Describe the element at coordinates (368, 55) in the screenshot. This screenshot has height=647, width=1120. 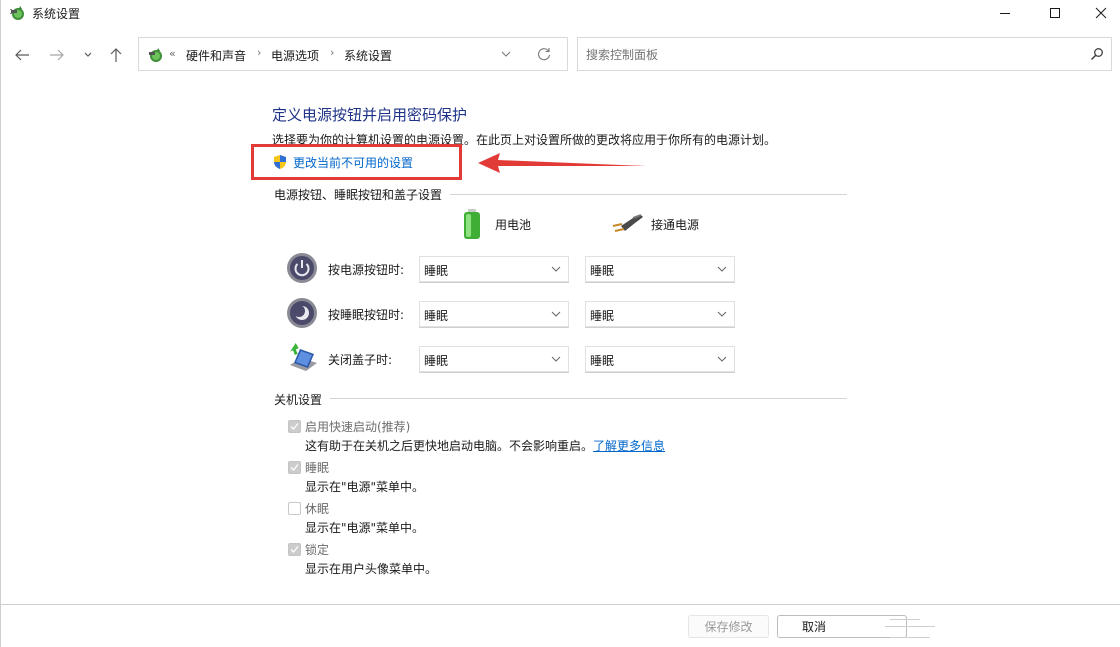
I see `breadcrumb-system-settings: 系统设置` at that location.